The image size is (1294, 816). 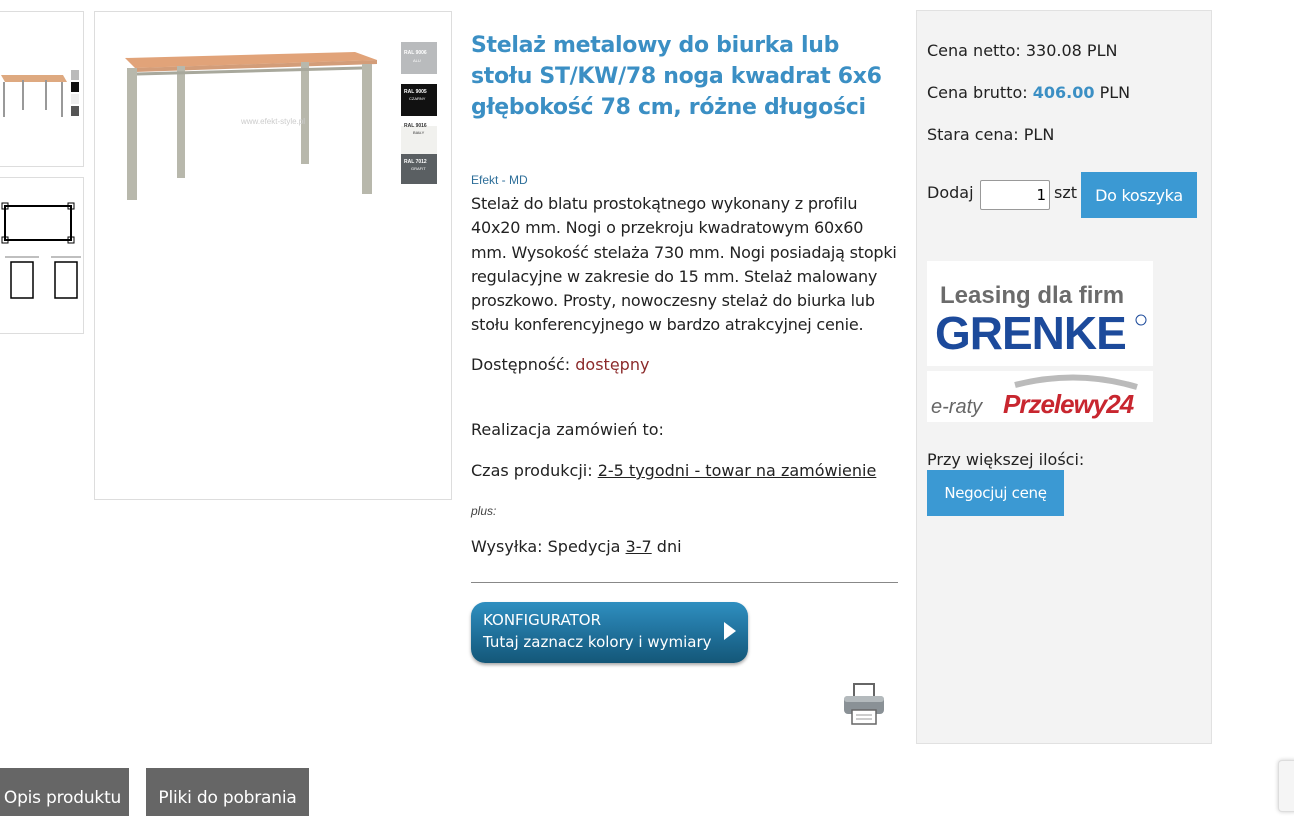 What do you see at coordinates (42, 255) in the screenshot?
I see `thumbnail-technical-drawing` at bounding box center [42, 255].